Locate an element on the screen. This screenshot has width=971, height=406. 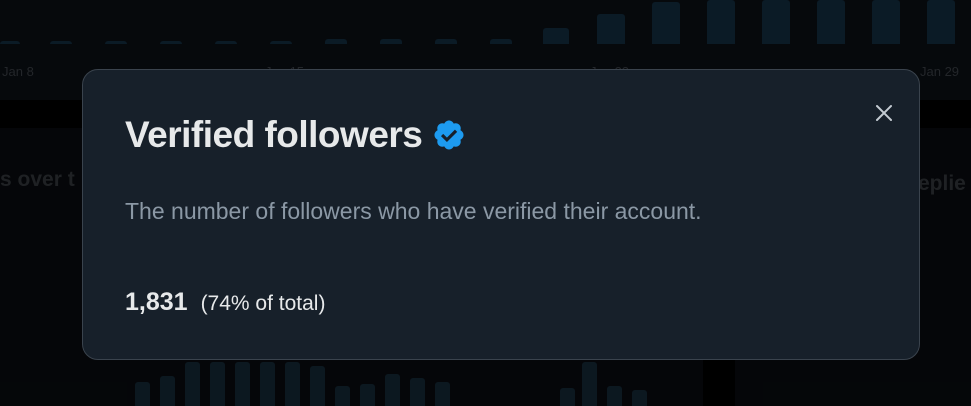
verified-followers-count: 1,831 is located at coordinates (156, 302).